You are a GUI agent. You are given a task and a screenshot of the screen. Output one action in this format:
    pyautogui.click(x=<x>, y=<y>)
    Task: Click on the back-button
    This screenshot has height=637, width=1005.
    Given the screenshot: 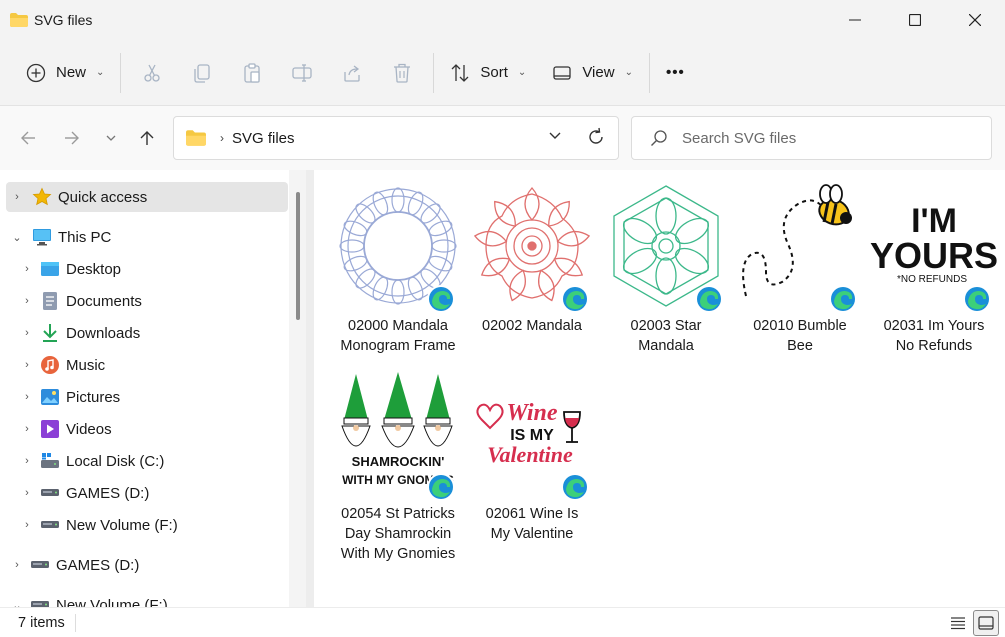 What is the action you would take?
    pyautogui.click(x=28, y=138)
    